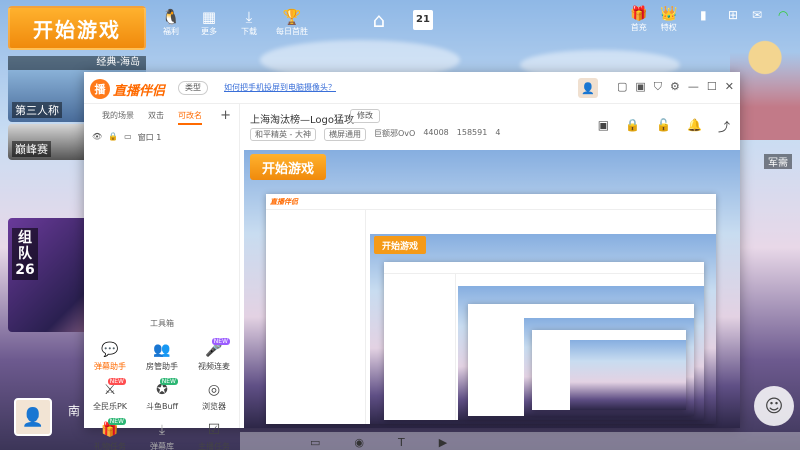  What do you see at coordinates (639, 14) in the screenshot?
I see `recharge-icon: 🎁` at bounding box center [639, 14].